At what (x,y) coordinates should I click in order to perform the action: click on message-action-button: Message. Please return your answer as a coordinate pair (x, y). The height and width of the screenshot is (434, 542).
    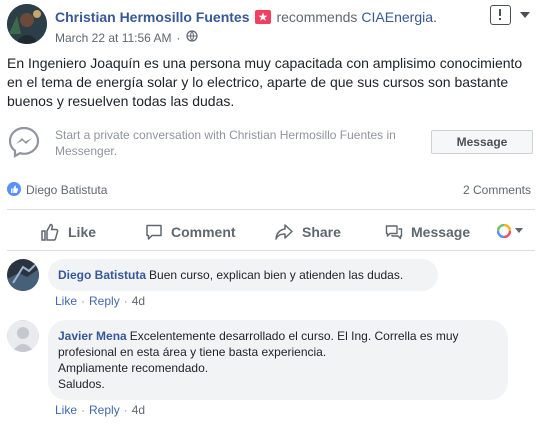
    Looking at the image, I should click on (427, 232).